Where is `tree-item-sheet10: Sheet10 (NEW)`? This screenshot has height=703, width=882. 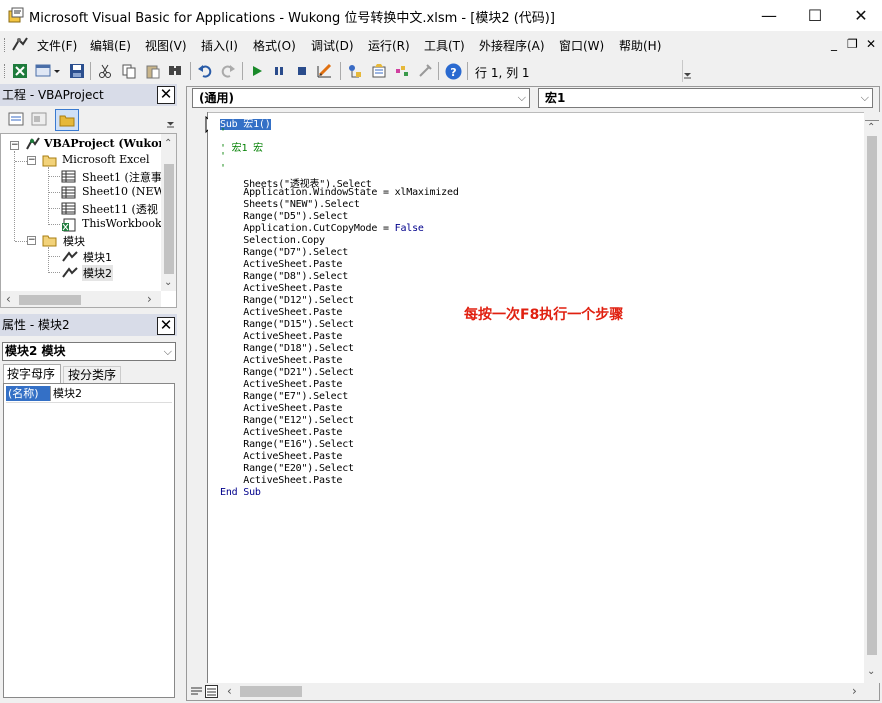 tree-item-sheet10: Sheet10 (NEW) is located at coordinates (125, 191).